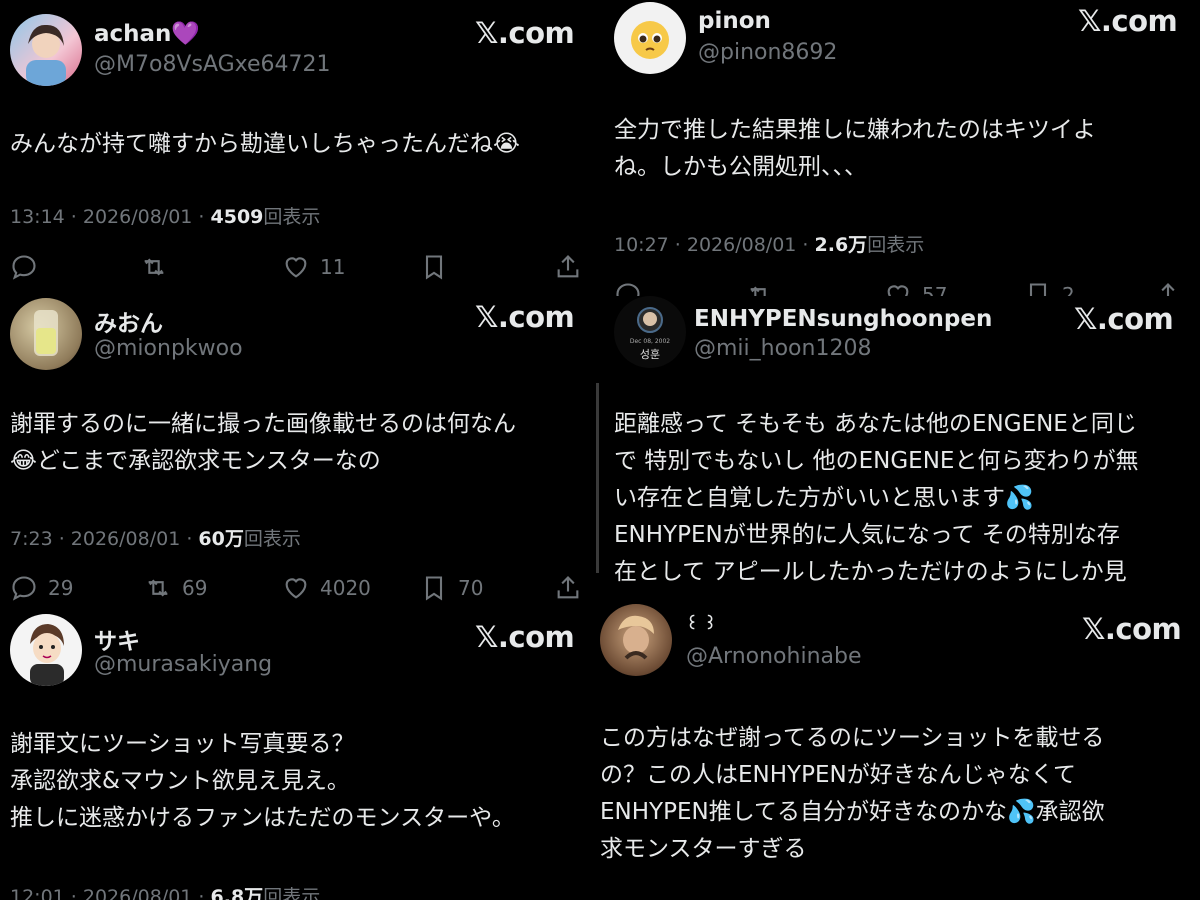 This screenshot has height=900, width=1200. What do you see at coordinates (175, 588) in the screenshot?
I see `repost-button: 69` at bounding box center [175, 588].